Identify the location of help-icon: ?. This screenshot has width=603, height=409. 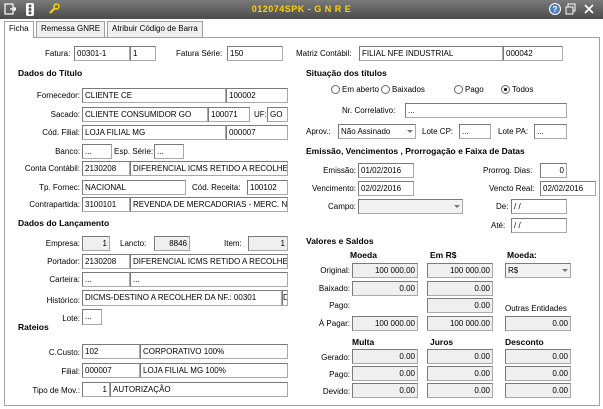
(556, 8).